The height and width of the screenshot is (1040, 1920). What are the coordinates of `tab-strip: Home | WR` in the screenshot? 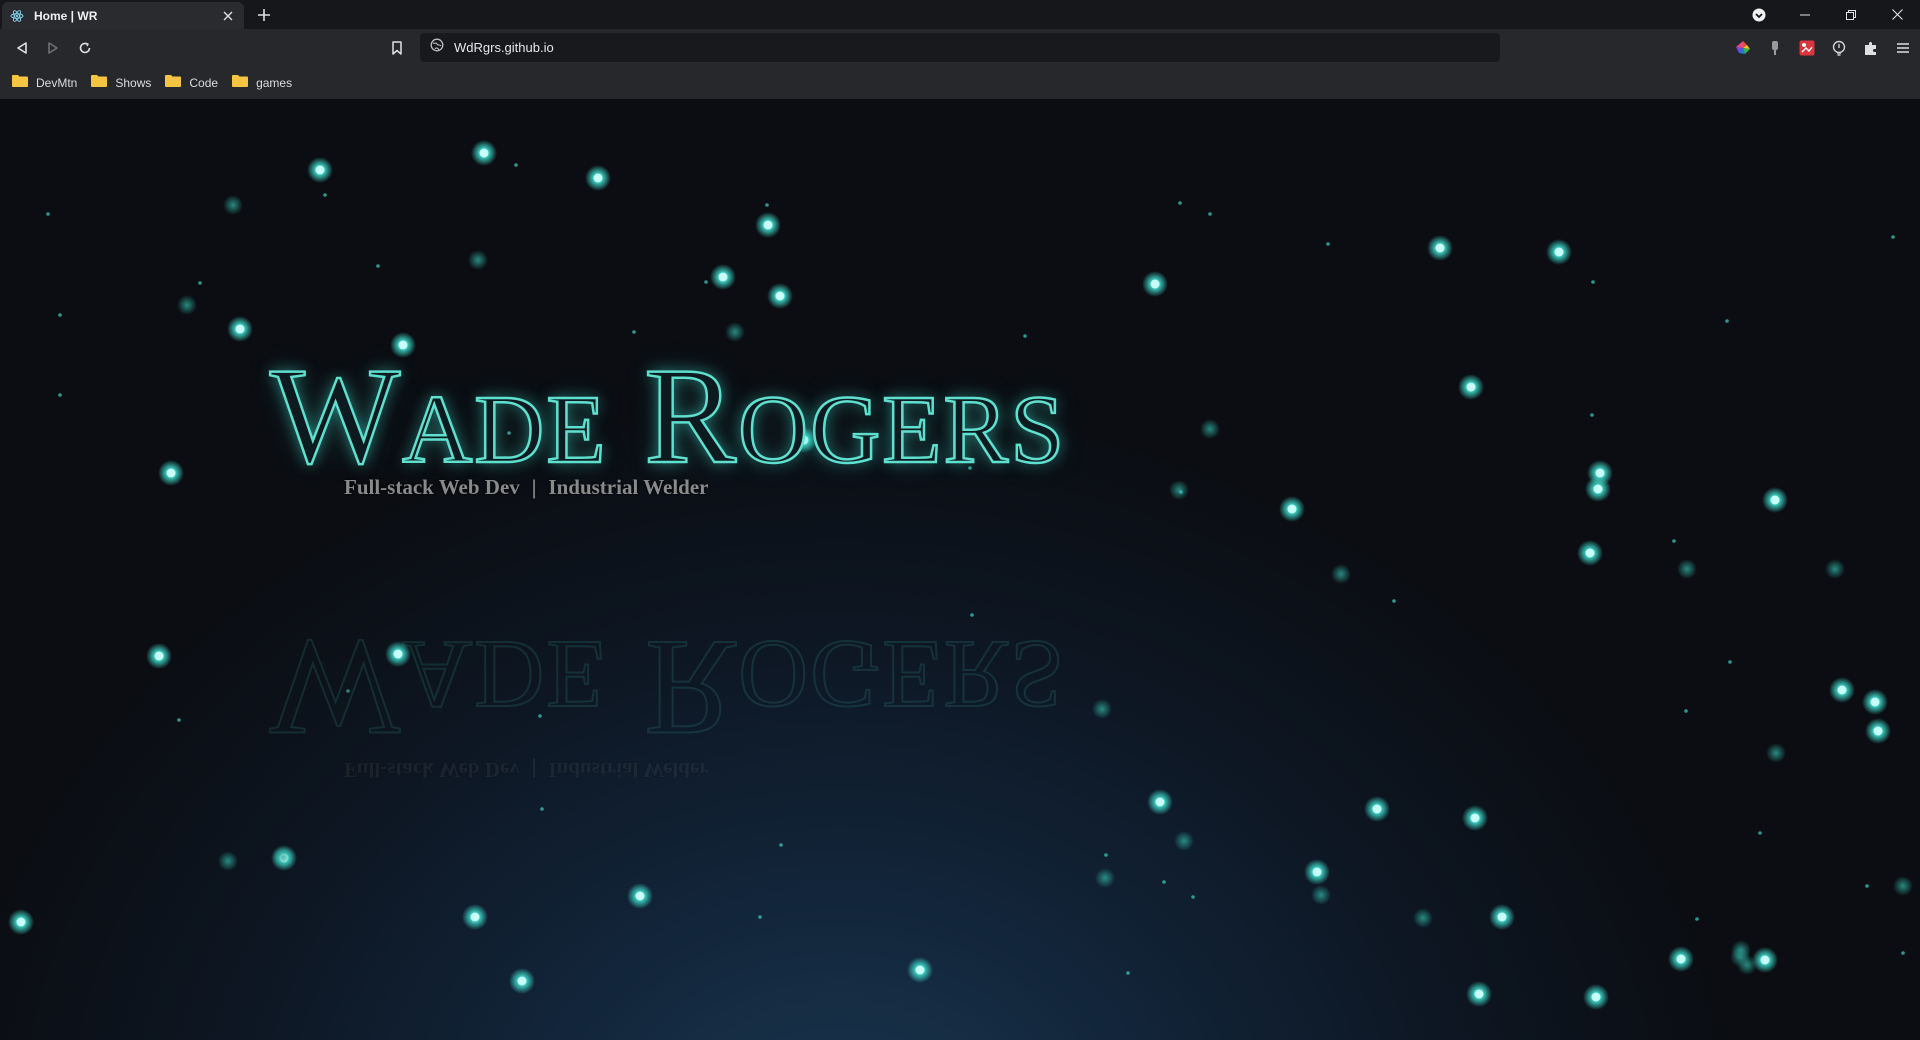 It's located at (960, 14).